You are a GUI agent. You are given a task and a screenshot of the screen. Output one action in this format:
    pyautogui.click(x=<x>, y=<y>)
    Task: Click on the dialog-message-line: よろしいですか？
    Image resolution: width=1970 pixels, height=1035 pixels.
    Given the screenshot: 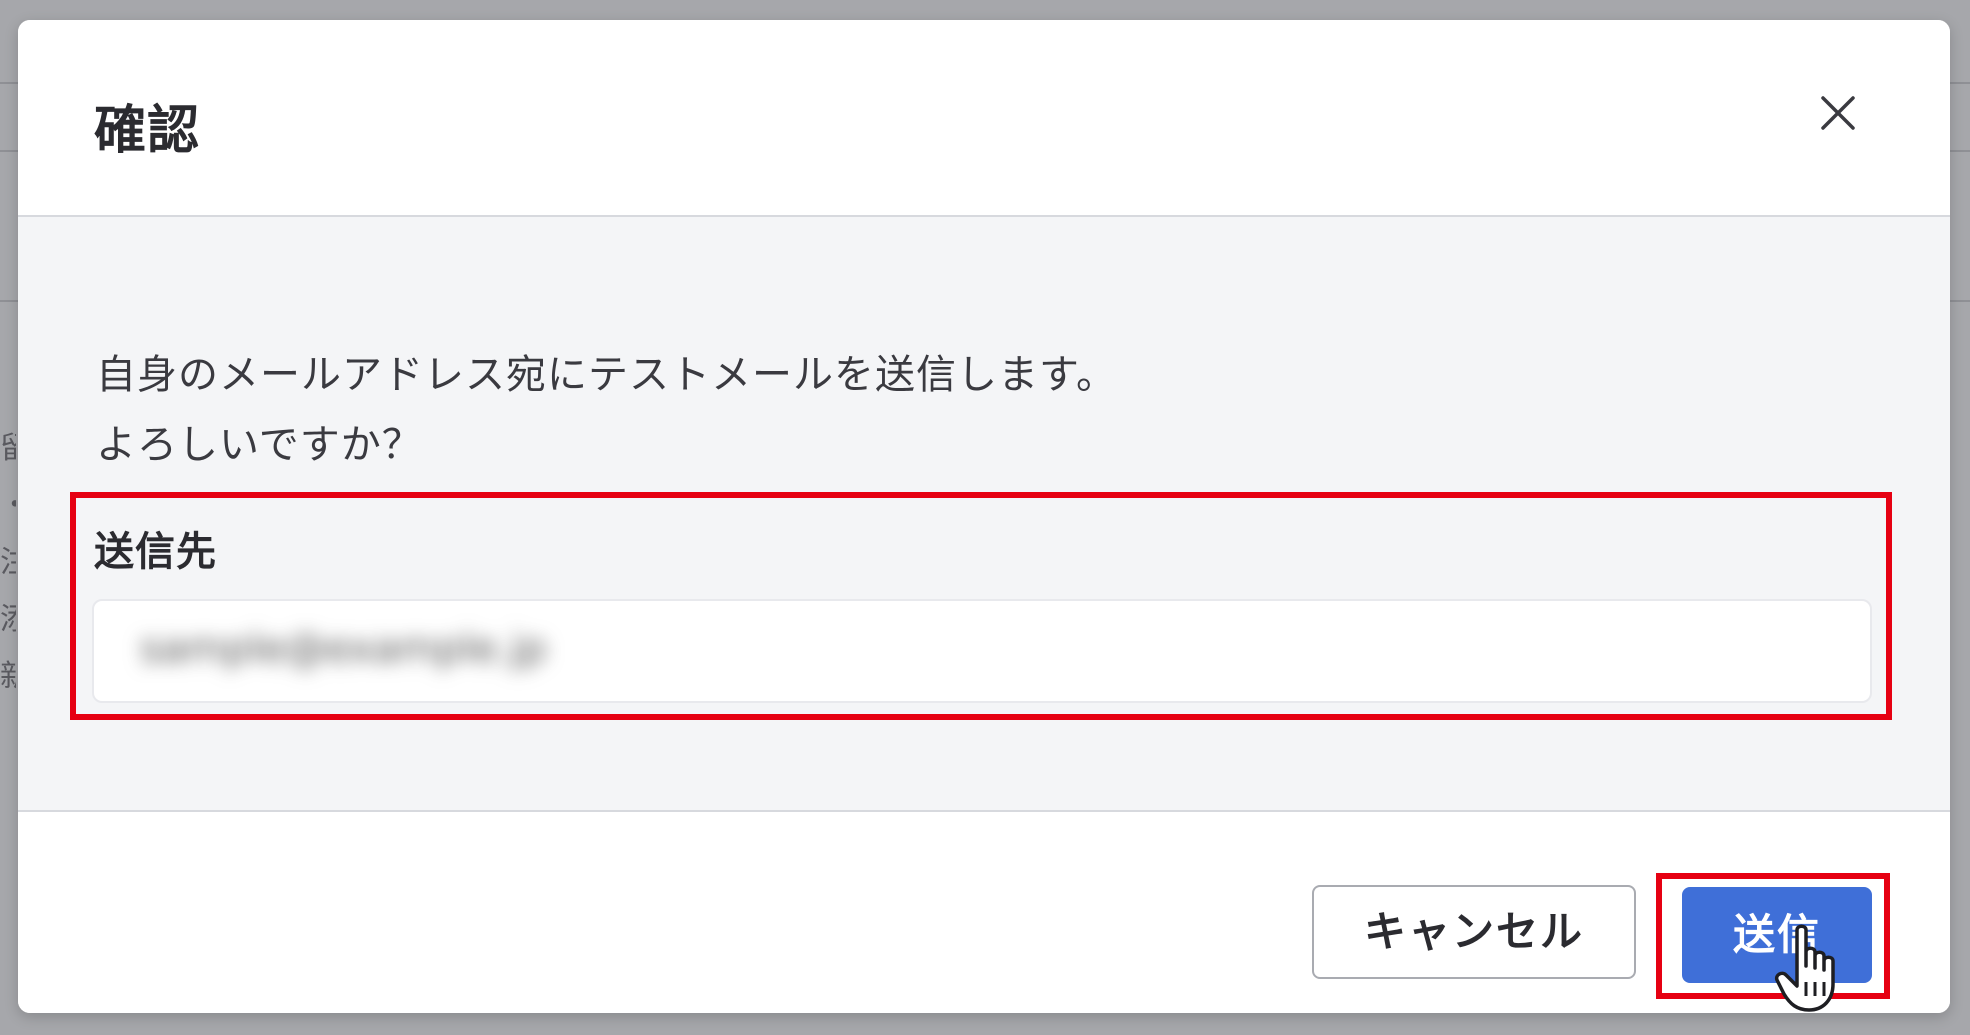 What is the action you would take?
    pyautogui.click(x=259, y=445)
    